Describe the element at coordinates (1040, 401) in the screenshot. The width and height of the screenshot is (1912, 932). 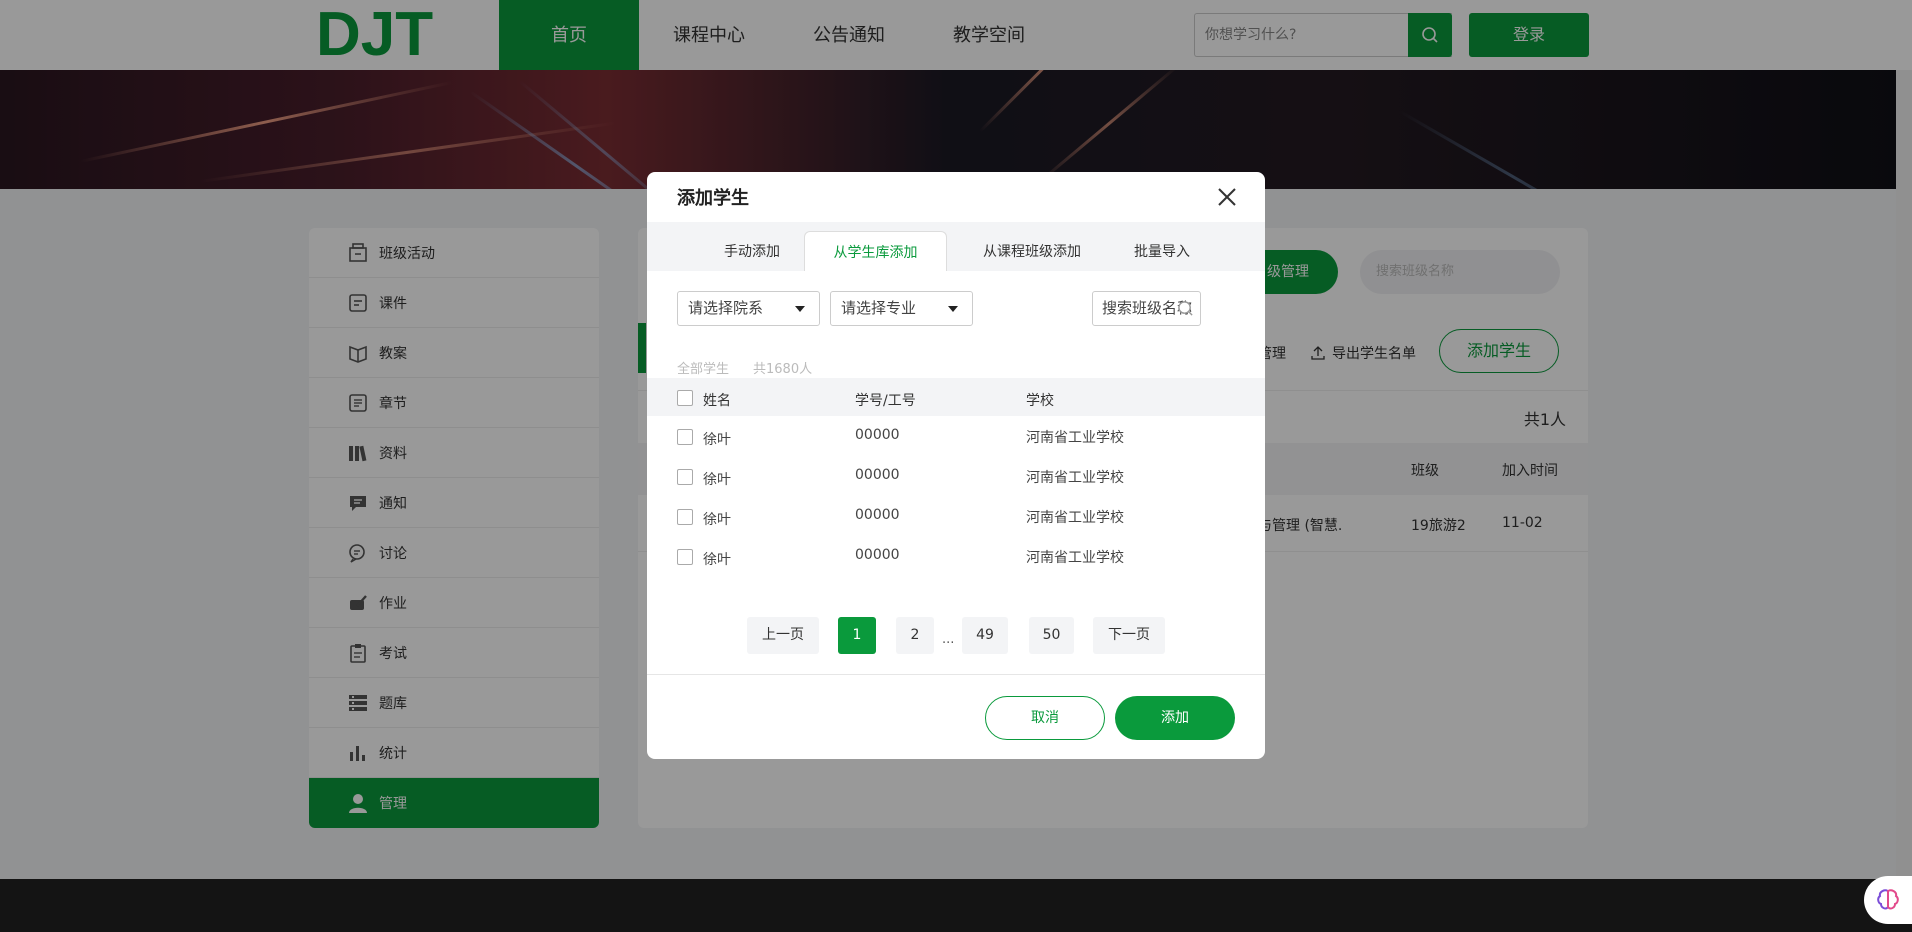
I see `col-school: 学校` at that location.